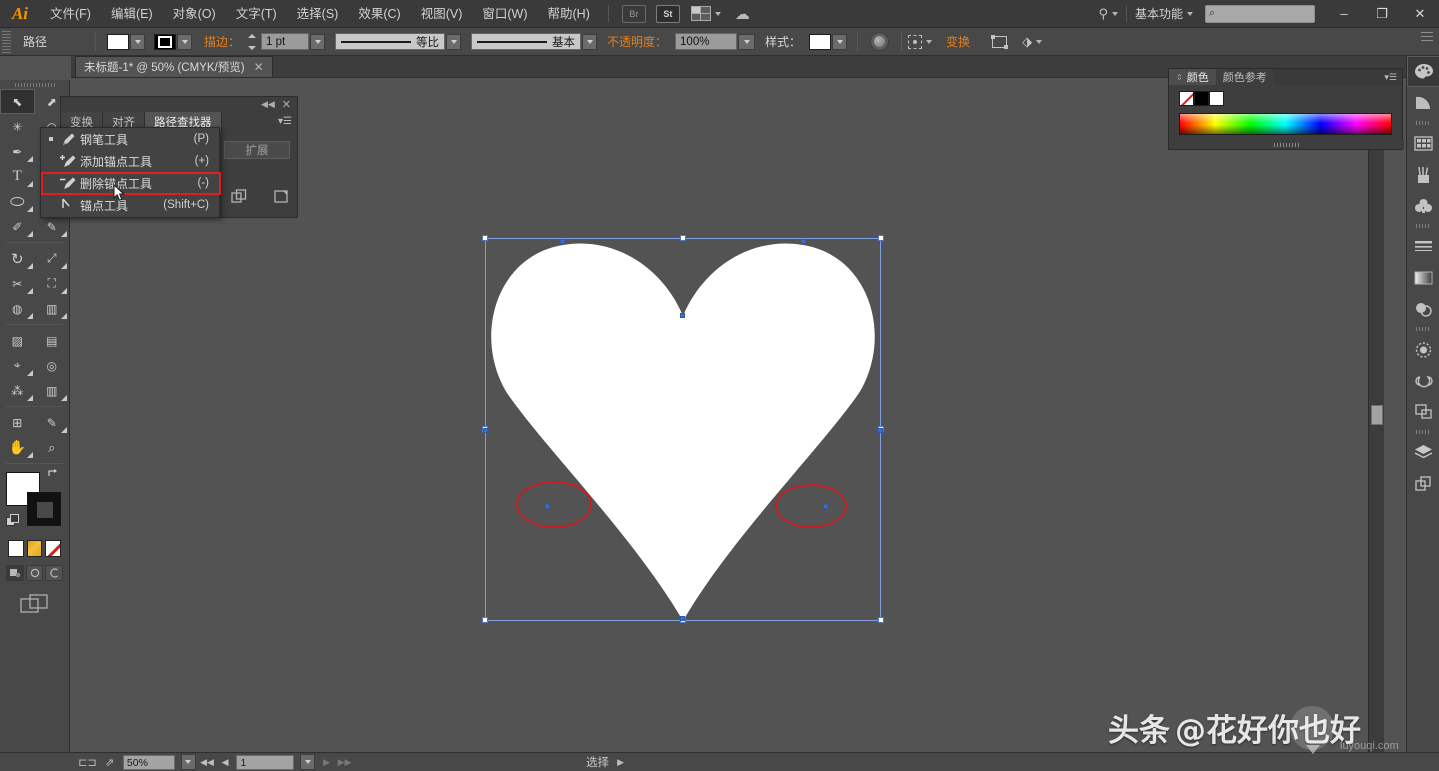  I want to click on bbox-handle-tl, so click(485, 238).